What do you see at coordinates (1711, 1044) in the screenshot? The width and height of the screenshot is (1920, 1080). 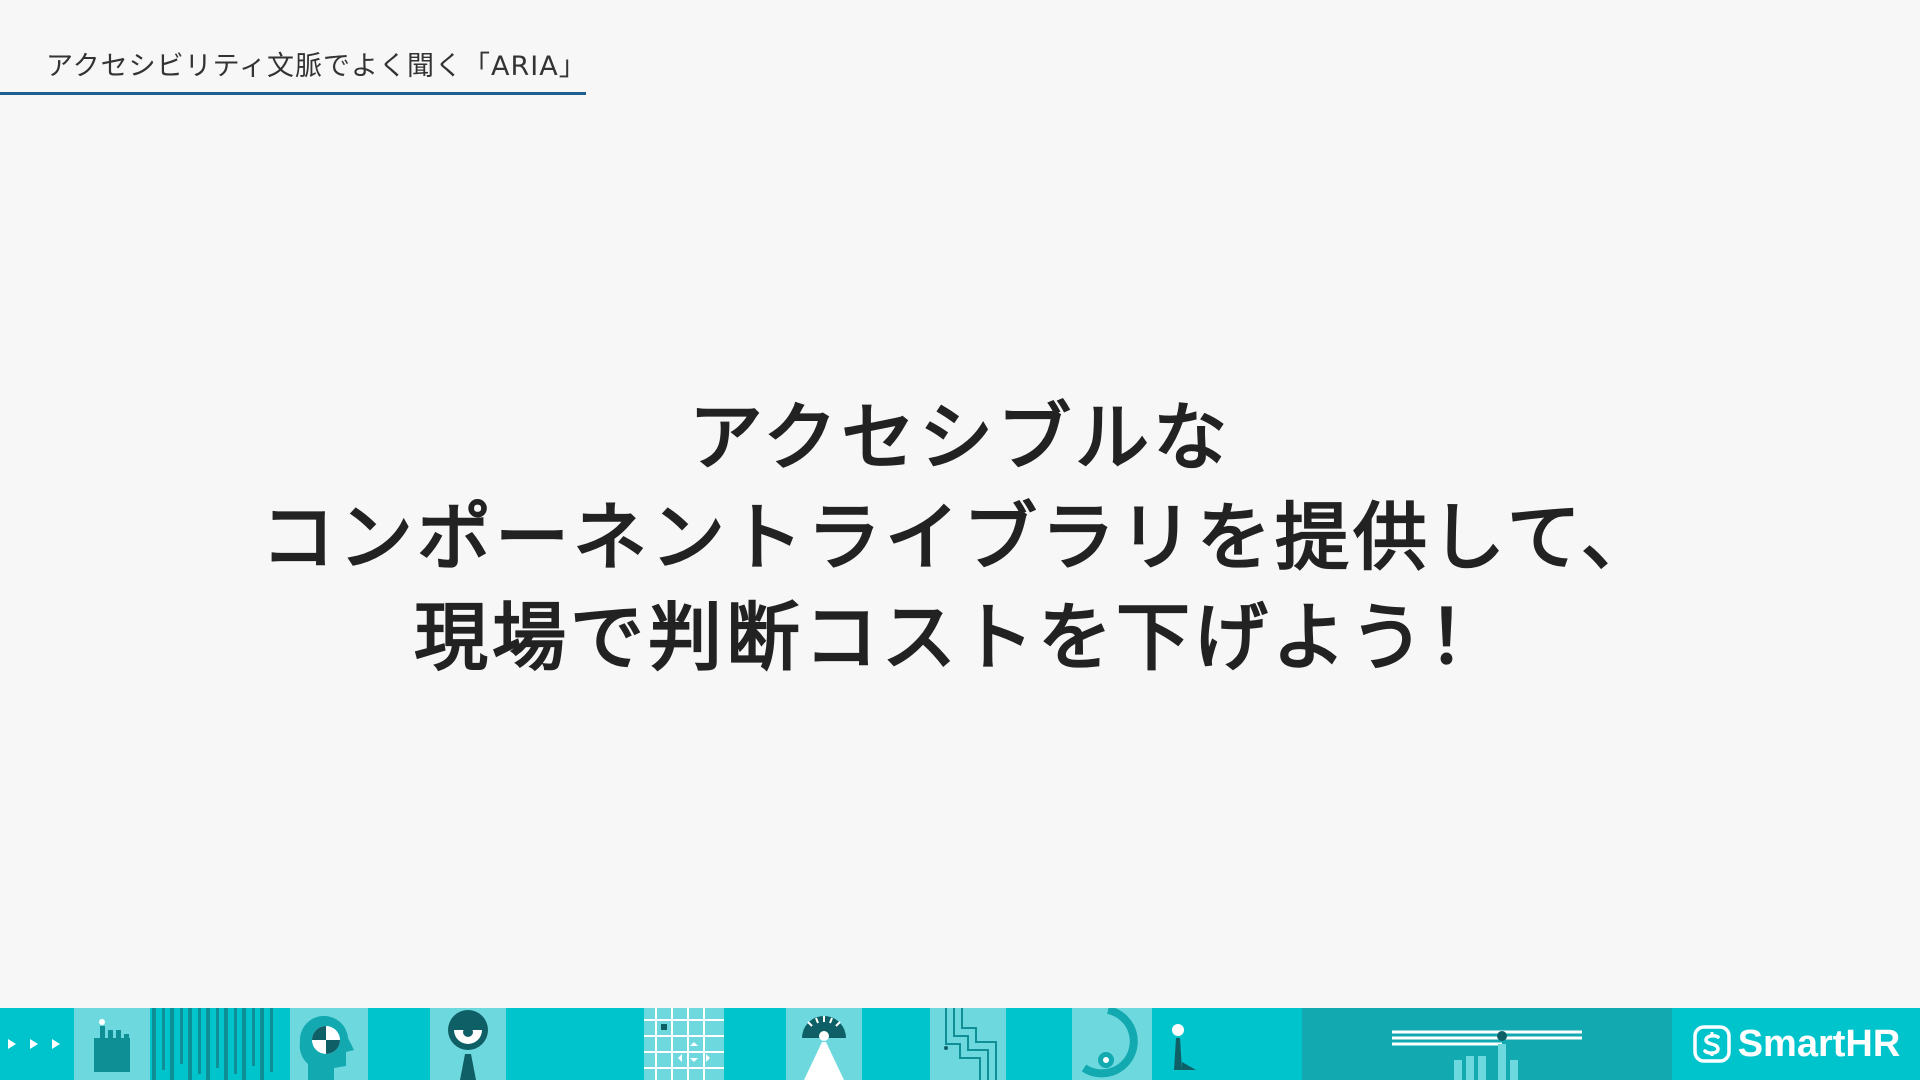 I see `smarthr-logo-icon` at bounding box center [1711, 1044].